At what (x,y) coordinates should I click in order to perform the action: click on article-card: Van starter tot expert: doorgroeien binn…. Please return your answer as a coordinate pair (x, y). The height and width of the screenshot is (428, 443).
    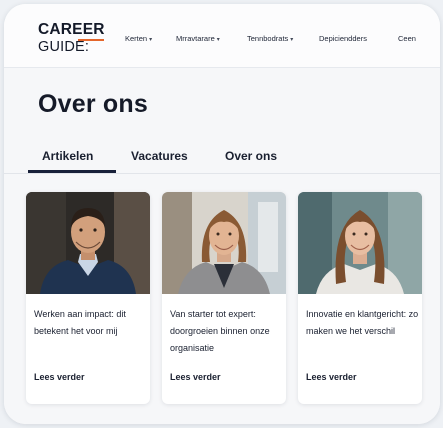
    Looking at the image, I should click on (224, 298).